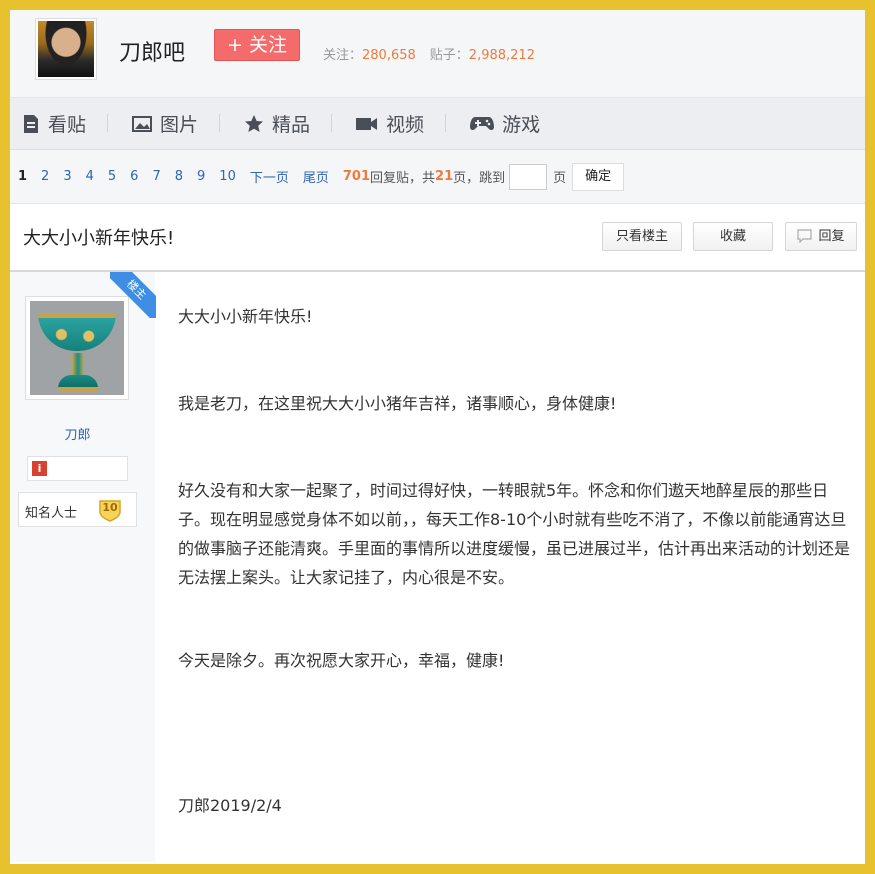 The height and width of the screenshot is (874, 875). What do you see at coordinates (316, 176) in the screenshot?
I see `last-page-link: 尾页` at bounding box center [316, 176].